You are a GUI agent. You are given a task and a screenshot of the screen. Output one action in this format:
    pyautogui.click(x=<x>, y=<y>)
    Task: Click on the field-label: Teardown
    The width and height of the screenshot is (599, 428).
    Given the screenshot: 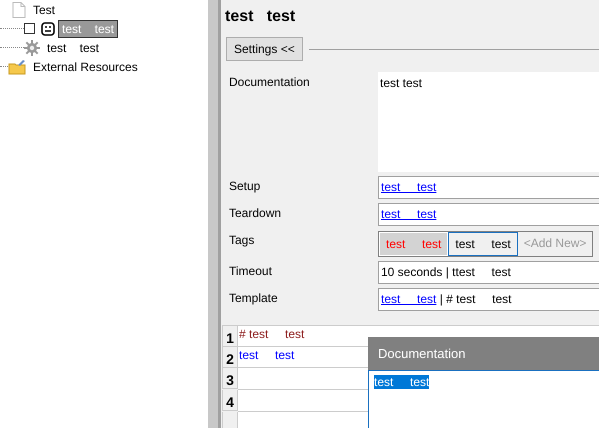 What is the action you would take?
    pyautogui.click(x=255, y=213)
    